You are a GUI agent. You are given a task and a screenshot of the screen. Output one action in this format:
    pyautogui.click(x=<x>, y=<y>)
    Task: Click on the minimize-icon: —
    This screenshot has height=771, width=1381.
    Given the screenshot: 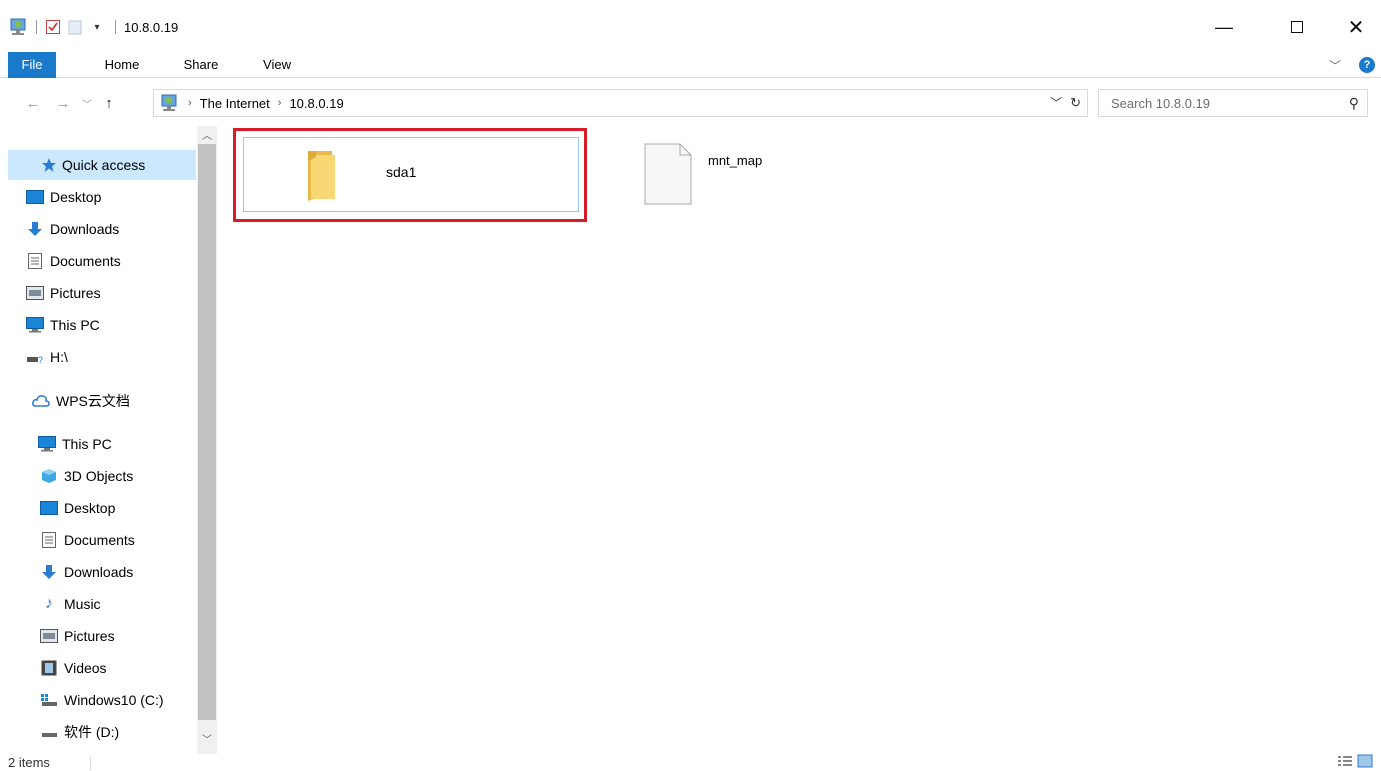 What is the action you would take?
    pyautogui.click(x=1224, y=26)
    